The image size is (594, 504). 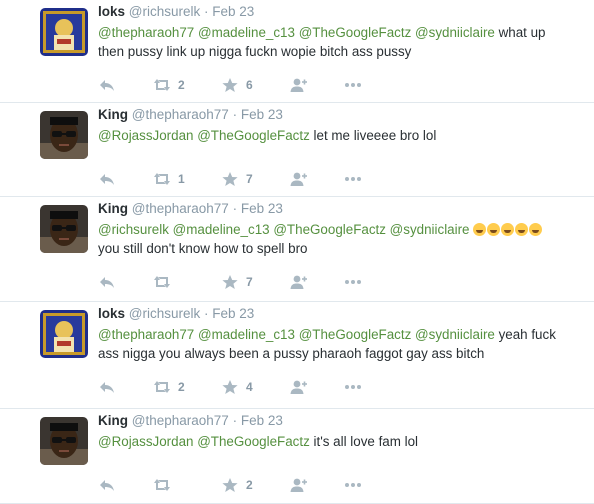 I want to click on tweet-actions: 7, so click(x=236, y=282).